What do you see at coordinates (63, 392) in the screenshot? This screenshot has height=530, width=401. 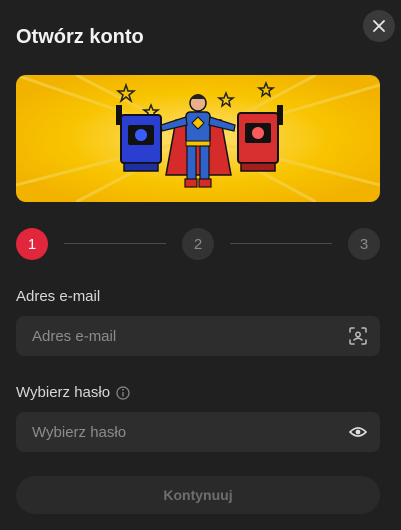 I see `password-label-text: Wybierz hasło` at bounding box center [63, 392].